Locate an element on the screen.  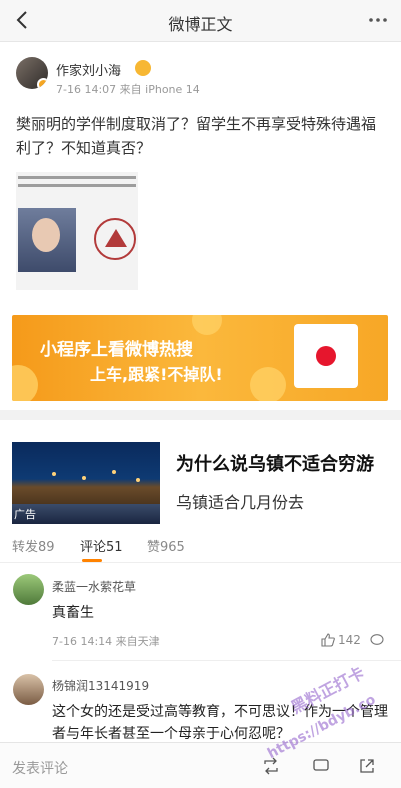
commenter-name: 柔蓝一水萦花草 is located at coordinates (94, 586).